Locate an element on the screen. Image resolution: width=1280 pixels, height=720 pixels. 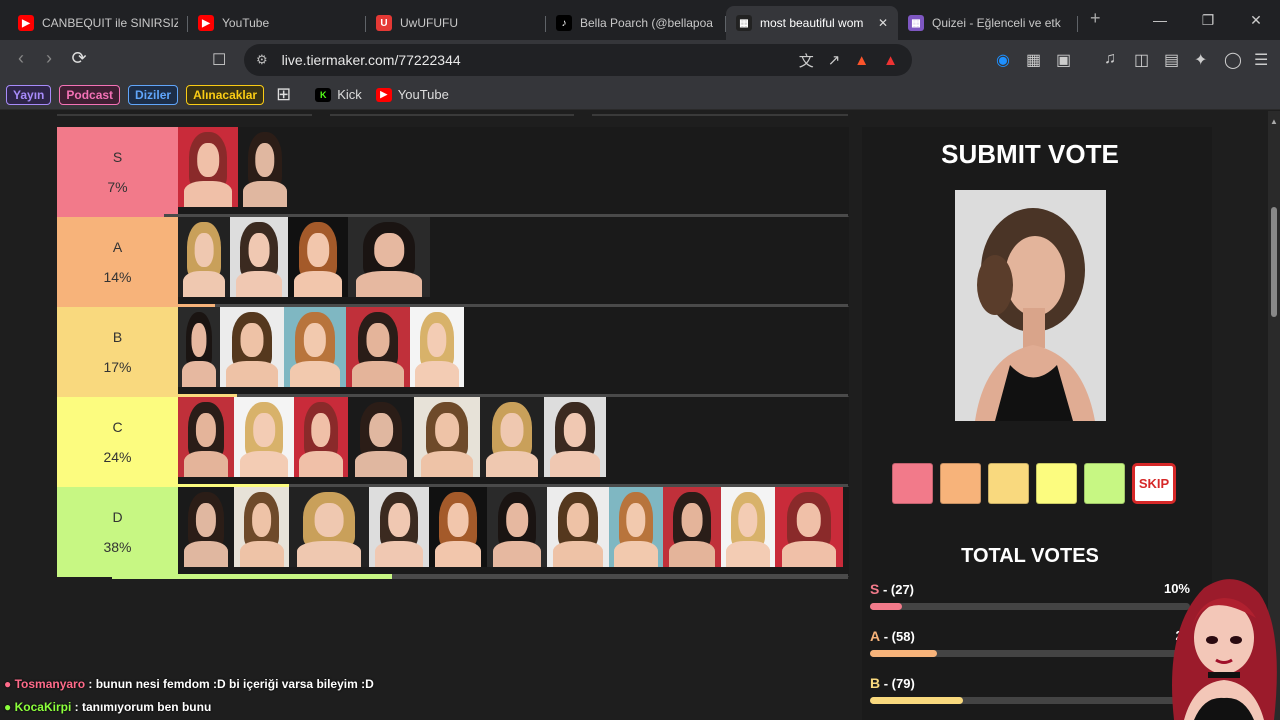
url-text: live.tiermaker.com/77222344 is located at coordinates (540, 60).